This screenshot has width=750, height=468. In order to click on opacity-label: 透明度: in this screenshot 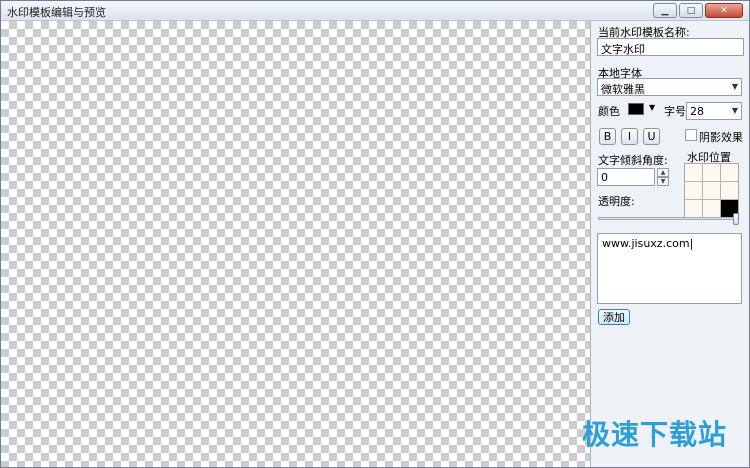, I will do `click(616, 201)`.